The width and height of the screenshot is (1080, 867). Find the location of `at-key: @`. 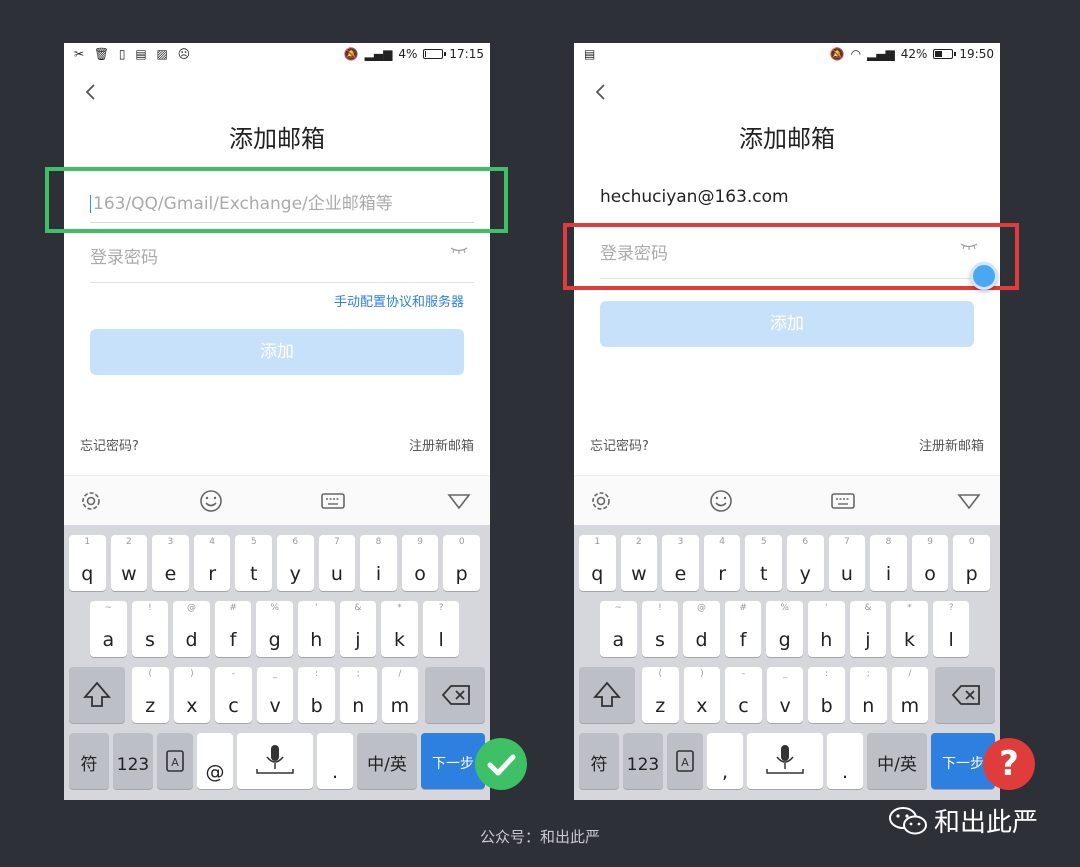

at-key: @ is located at coordinates (215, 761).